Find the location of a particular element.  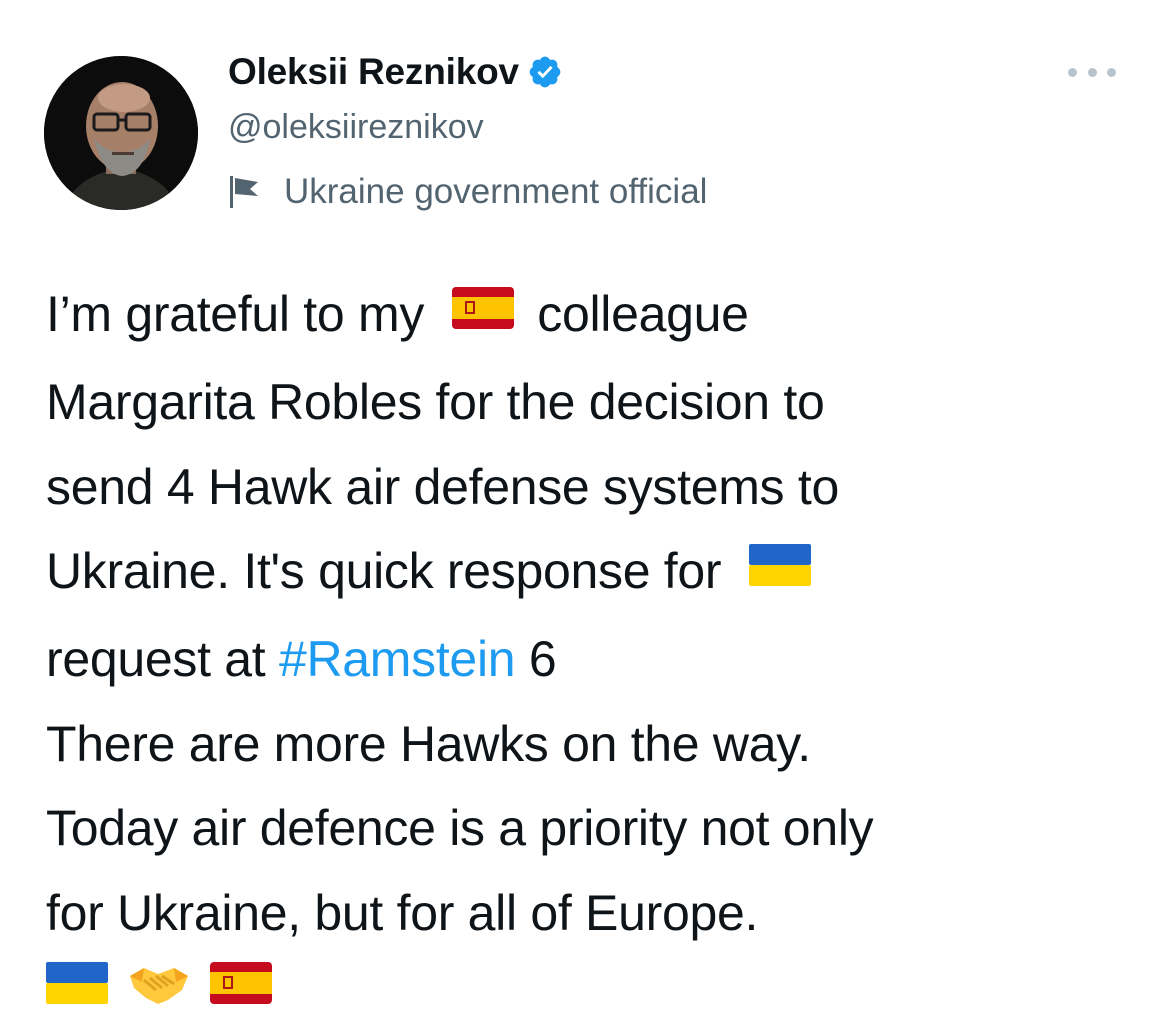

more-options-icon is located at coordinates (1092, 72).